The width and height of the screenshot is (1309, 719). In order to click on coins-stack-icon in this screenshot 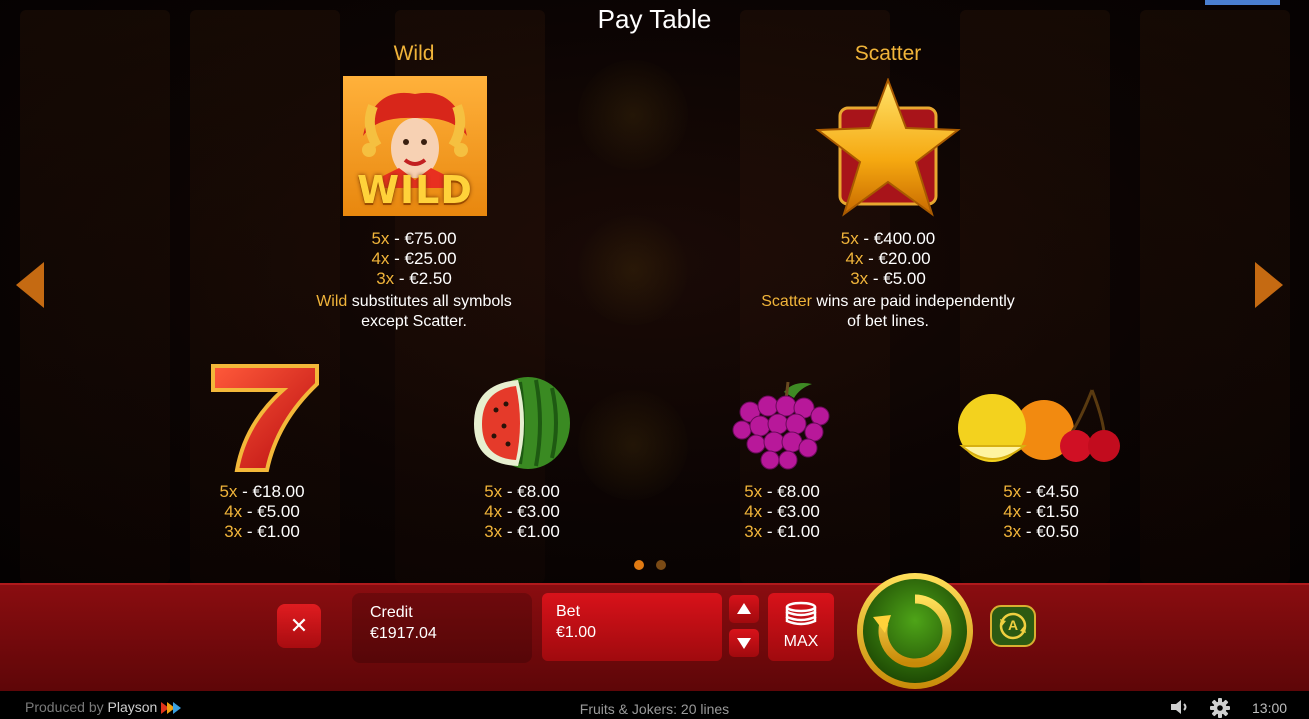, I will do `click(801, 613)`.